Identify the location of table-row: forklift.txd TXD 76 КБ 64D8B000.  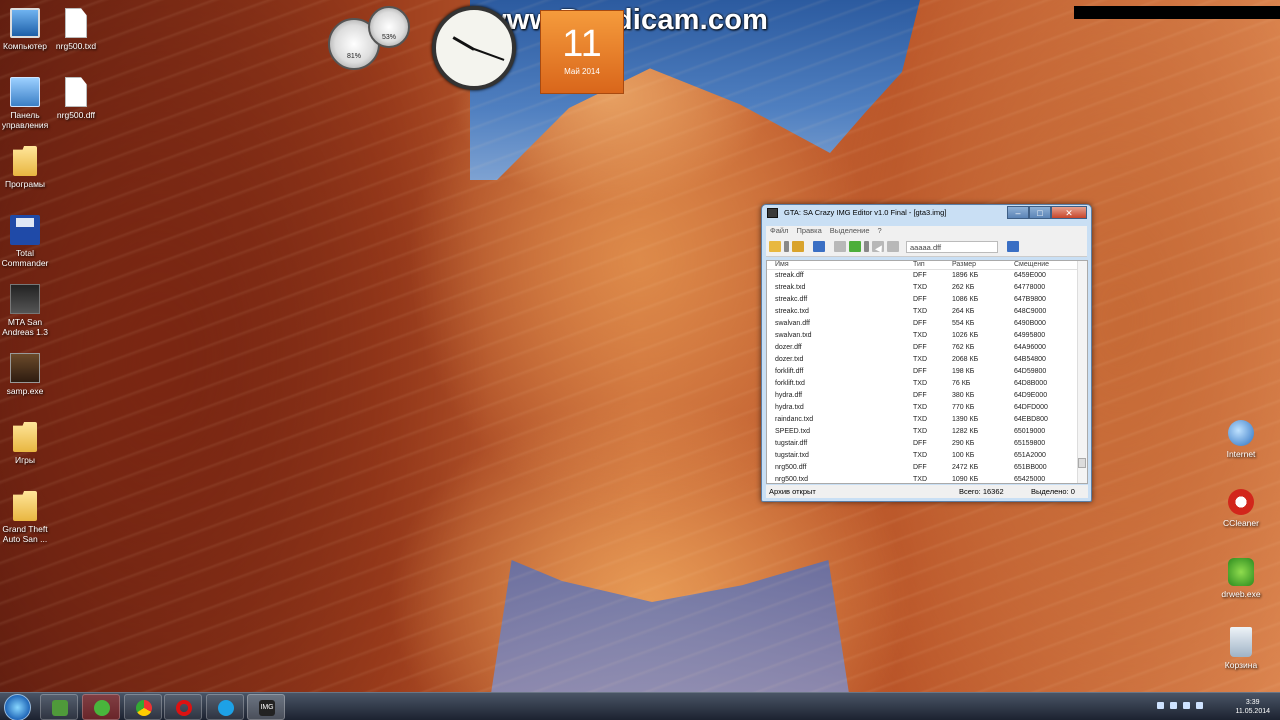
(927, 384).